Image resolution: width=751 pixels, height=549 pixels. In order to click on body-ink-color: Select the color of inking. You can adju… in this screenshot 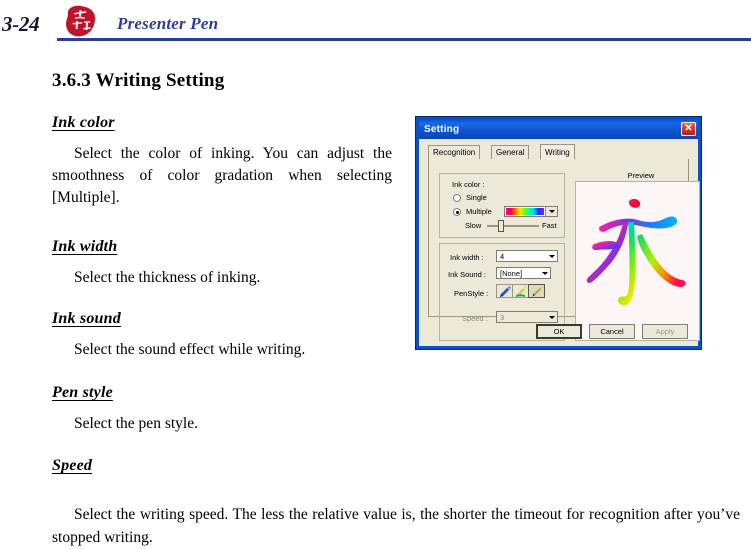, I will do `click(222, 175)`.